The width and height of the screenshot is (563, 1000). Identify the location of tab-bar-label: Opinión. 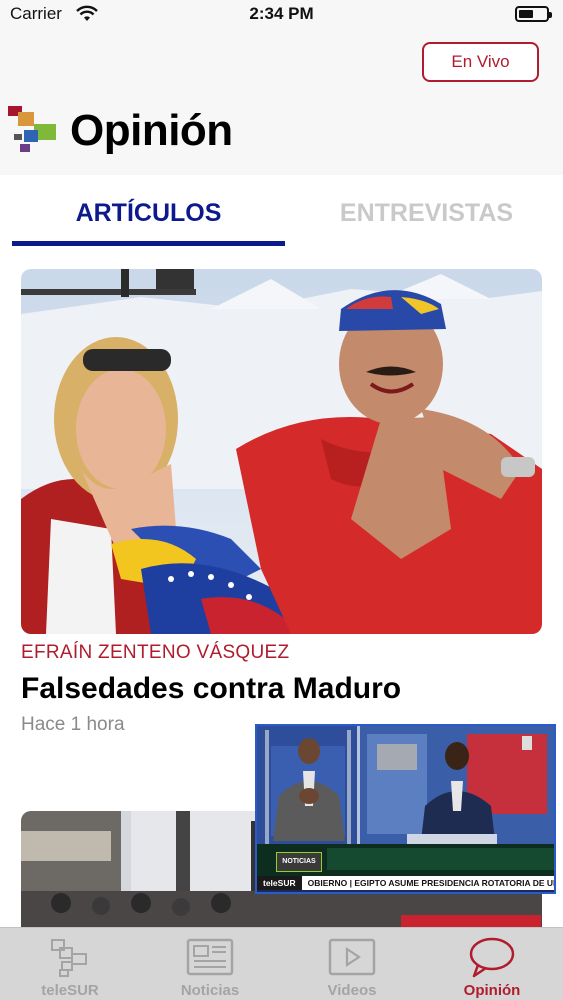
(492, 990).